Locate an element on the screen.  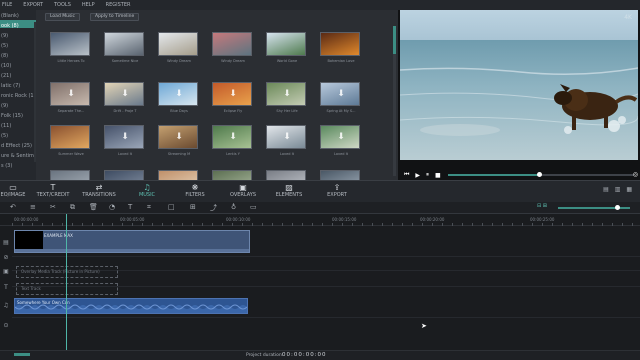
tab-overlays: ▣ OVERLAYS is located at coordinates (243, 190).